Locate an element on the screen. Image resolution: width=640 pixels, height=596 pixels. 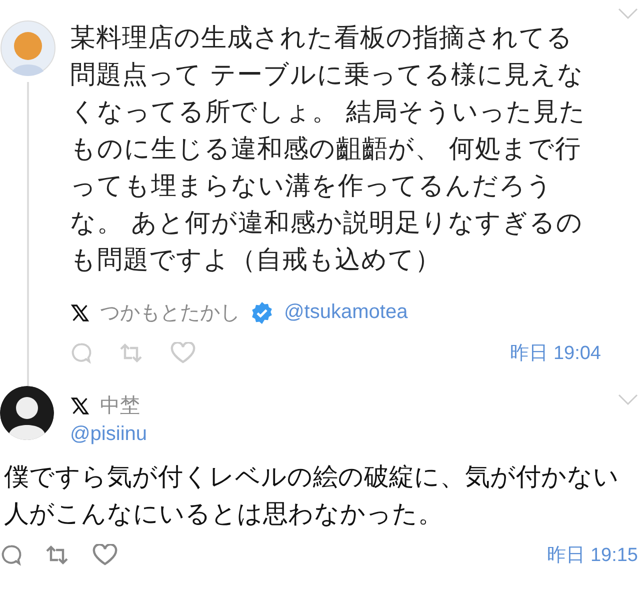
tweet-text: 僕ですら気が付くレベルの絵の破綻に、気が付かない人がこんなにいるとは思わなかった。 is located at coordinates (311, 495).